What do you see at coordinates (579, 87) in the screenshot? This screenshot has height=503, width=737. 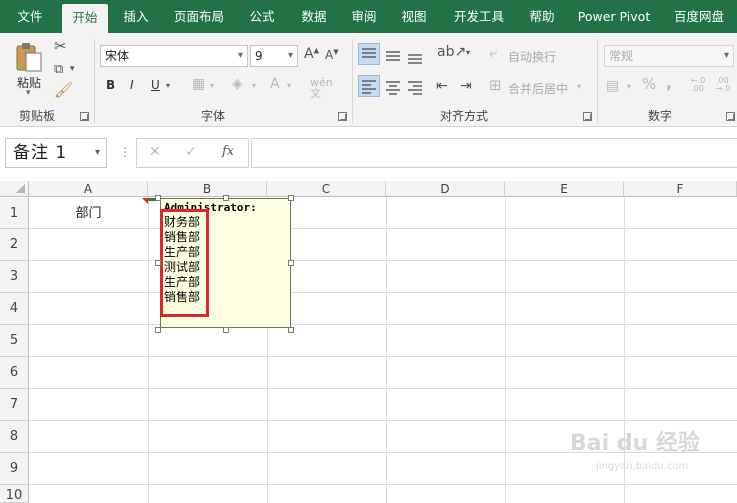 I see `merge-dropdown-icon: ▾` at bounding box center [579, 87].